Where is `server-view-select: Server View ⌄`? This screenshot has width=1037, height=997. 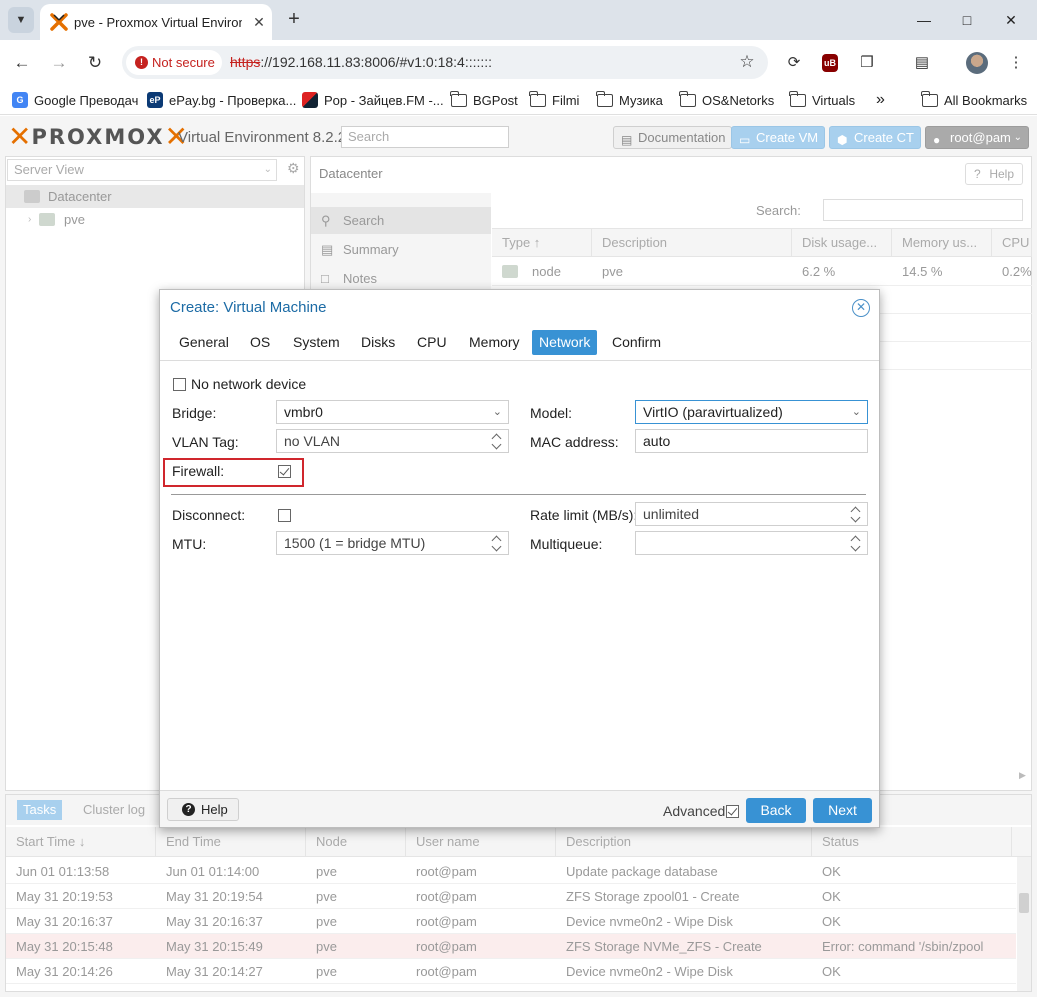 server-view-select: Server View ⌄ is located at coordinates (142, 170).